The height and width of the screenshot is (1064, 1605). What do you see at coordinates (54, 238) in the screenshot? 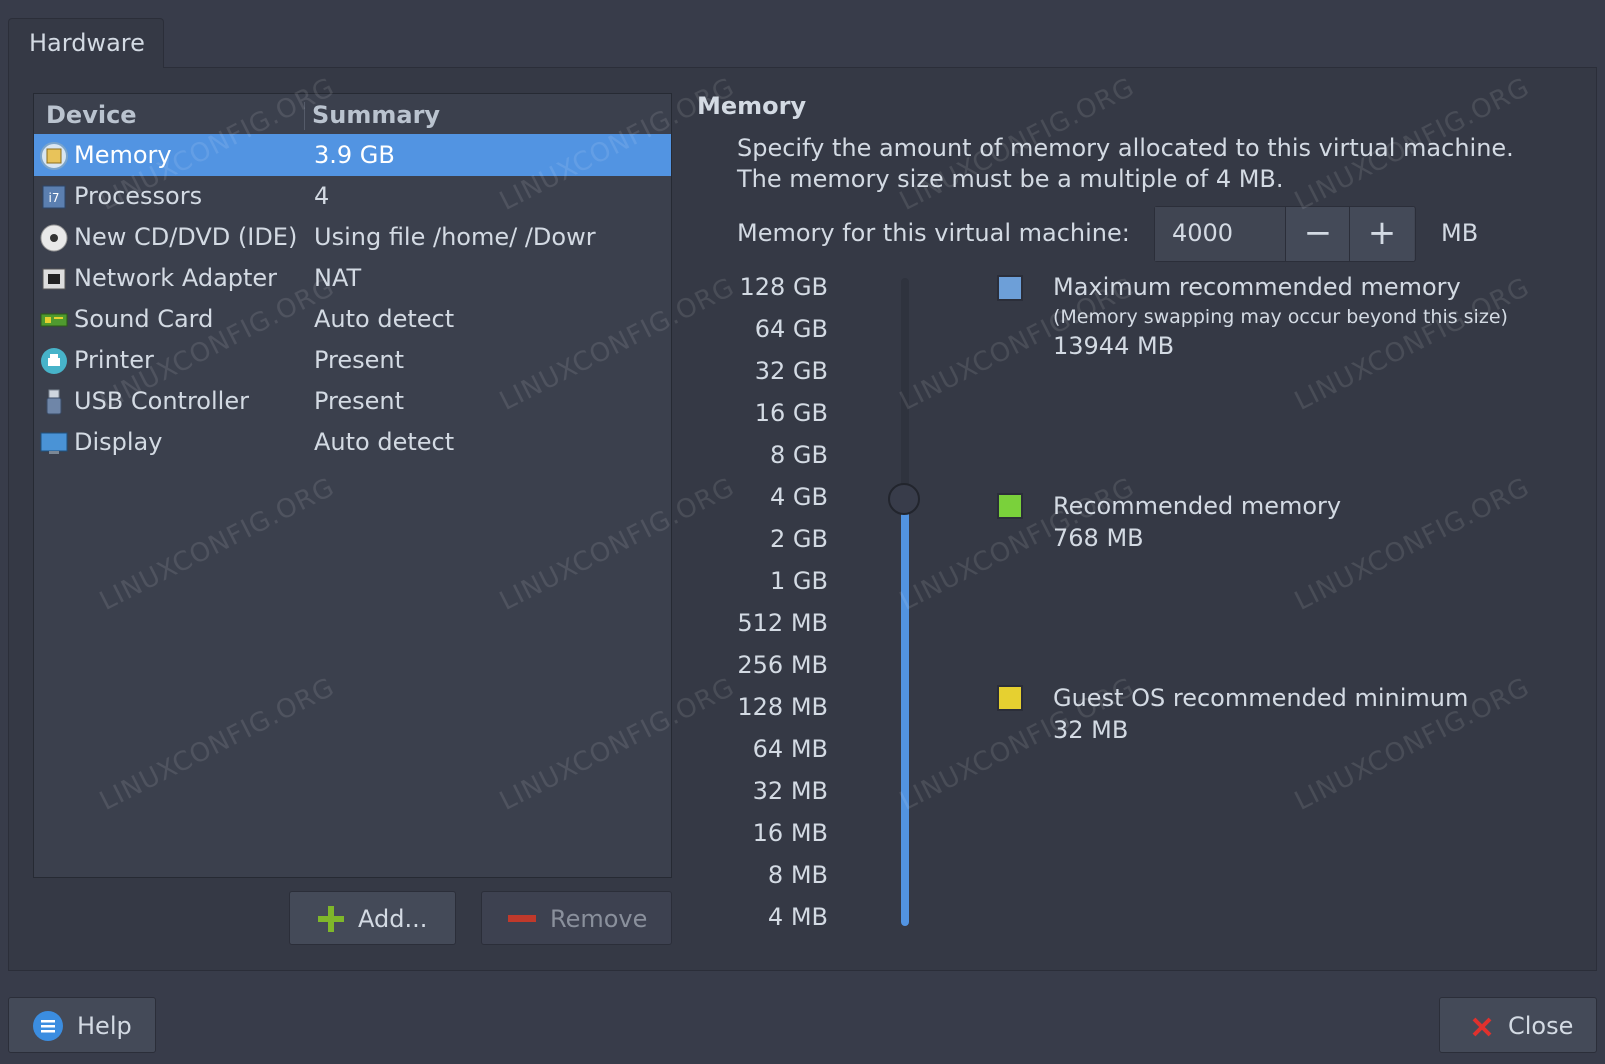
I see `cd-dvd-icon` at bounding box center [54, 238].